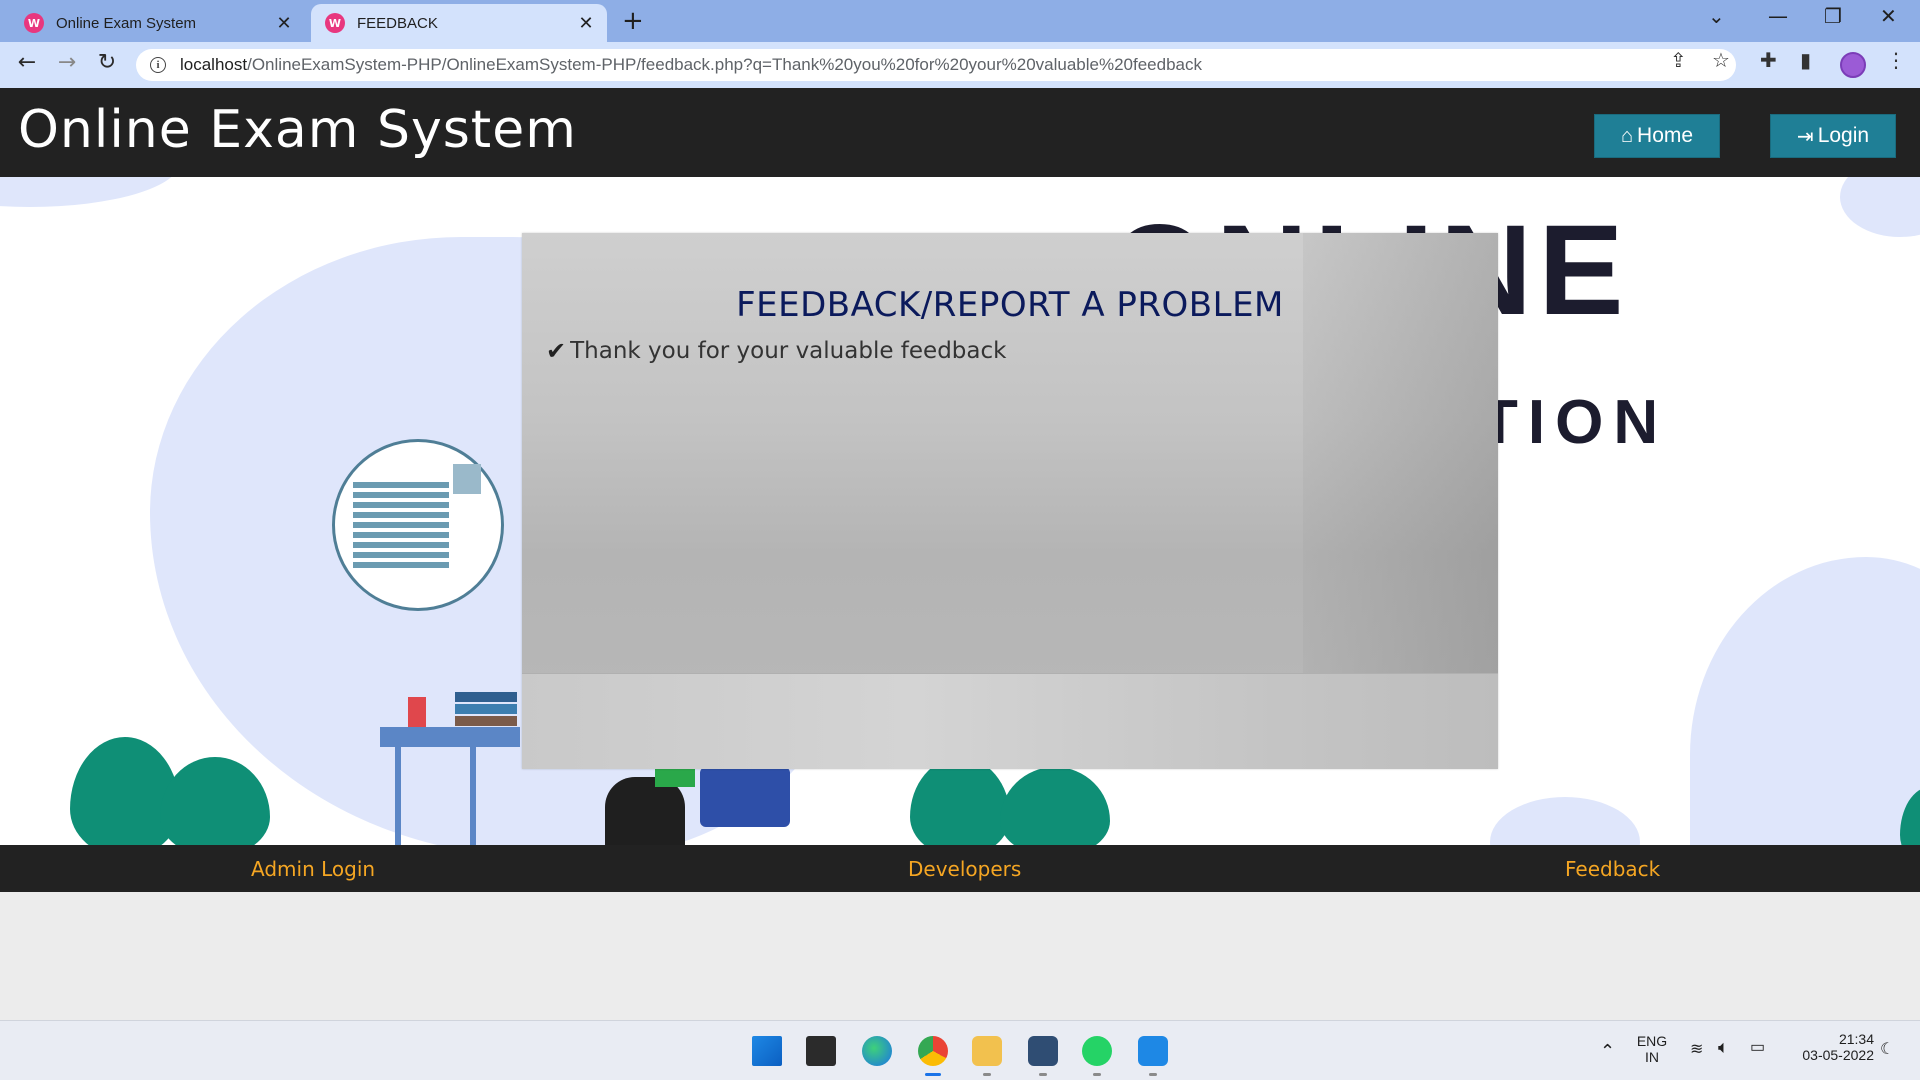 The height and width of the screenshot is (1080, 1920). What do you see at coordinates (27, 62) in the screenshot?
I see `back-arrow-icon: ←` at bounding box center [27, 62].